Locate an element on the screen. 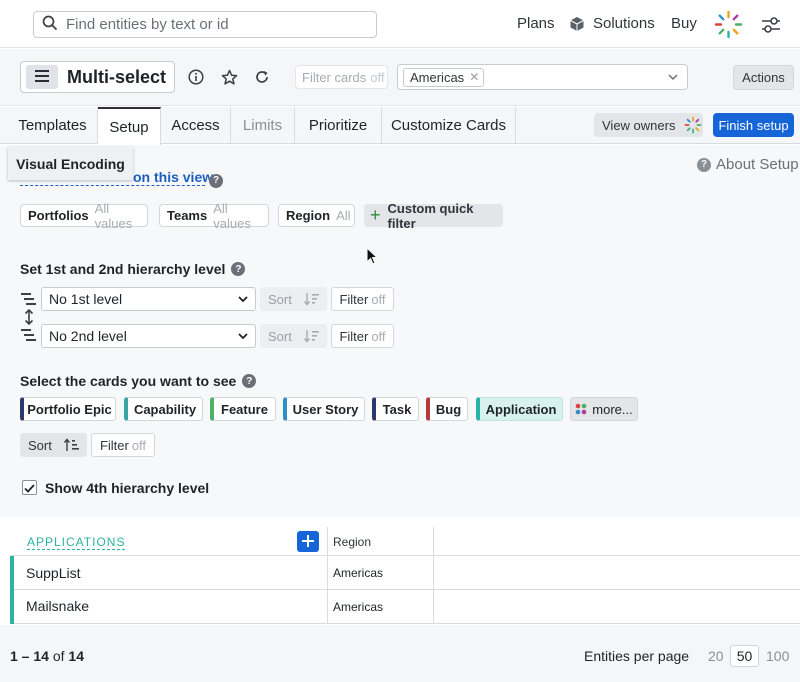  row-name: SuppList is located at coordinates (53, 573).